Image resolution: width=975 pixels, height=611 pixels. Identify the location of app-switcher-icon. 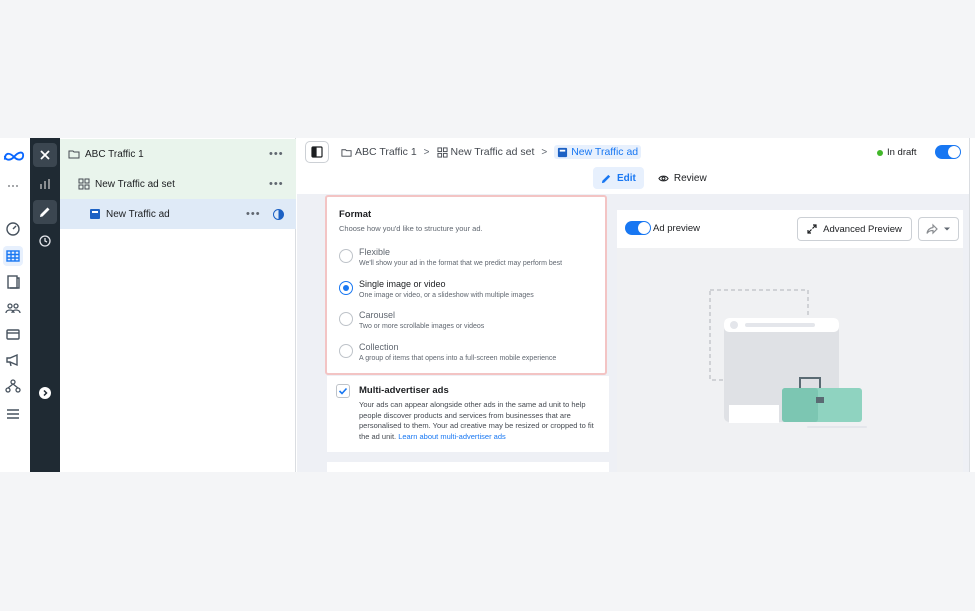
(13, 186).